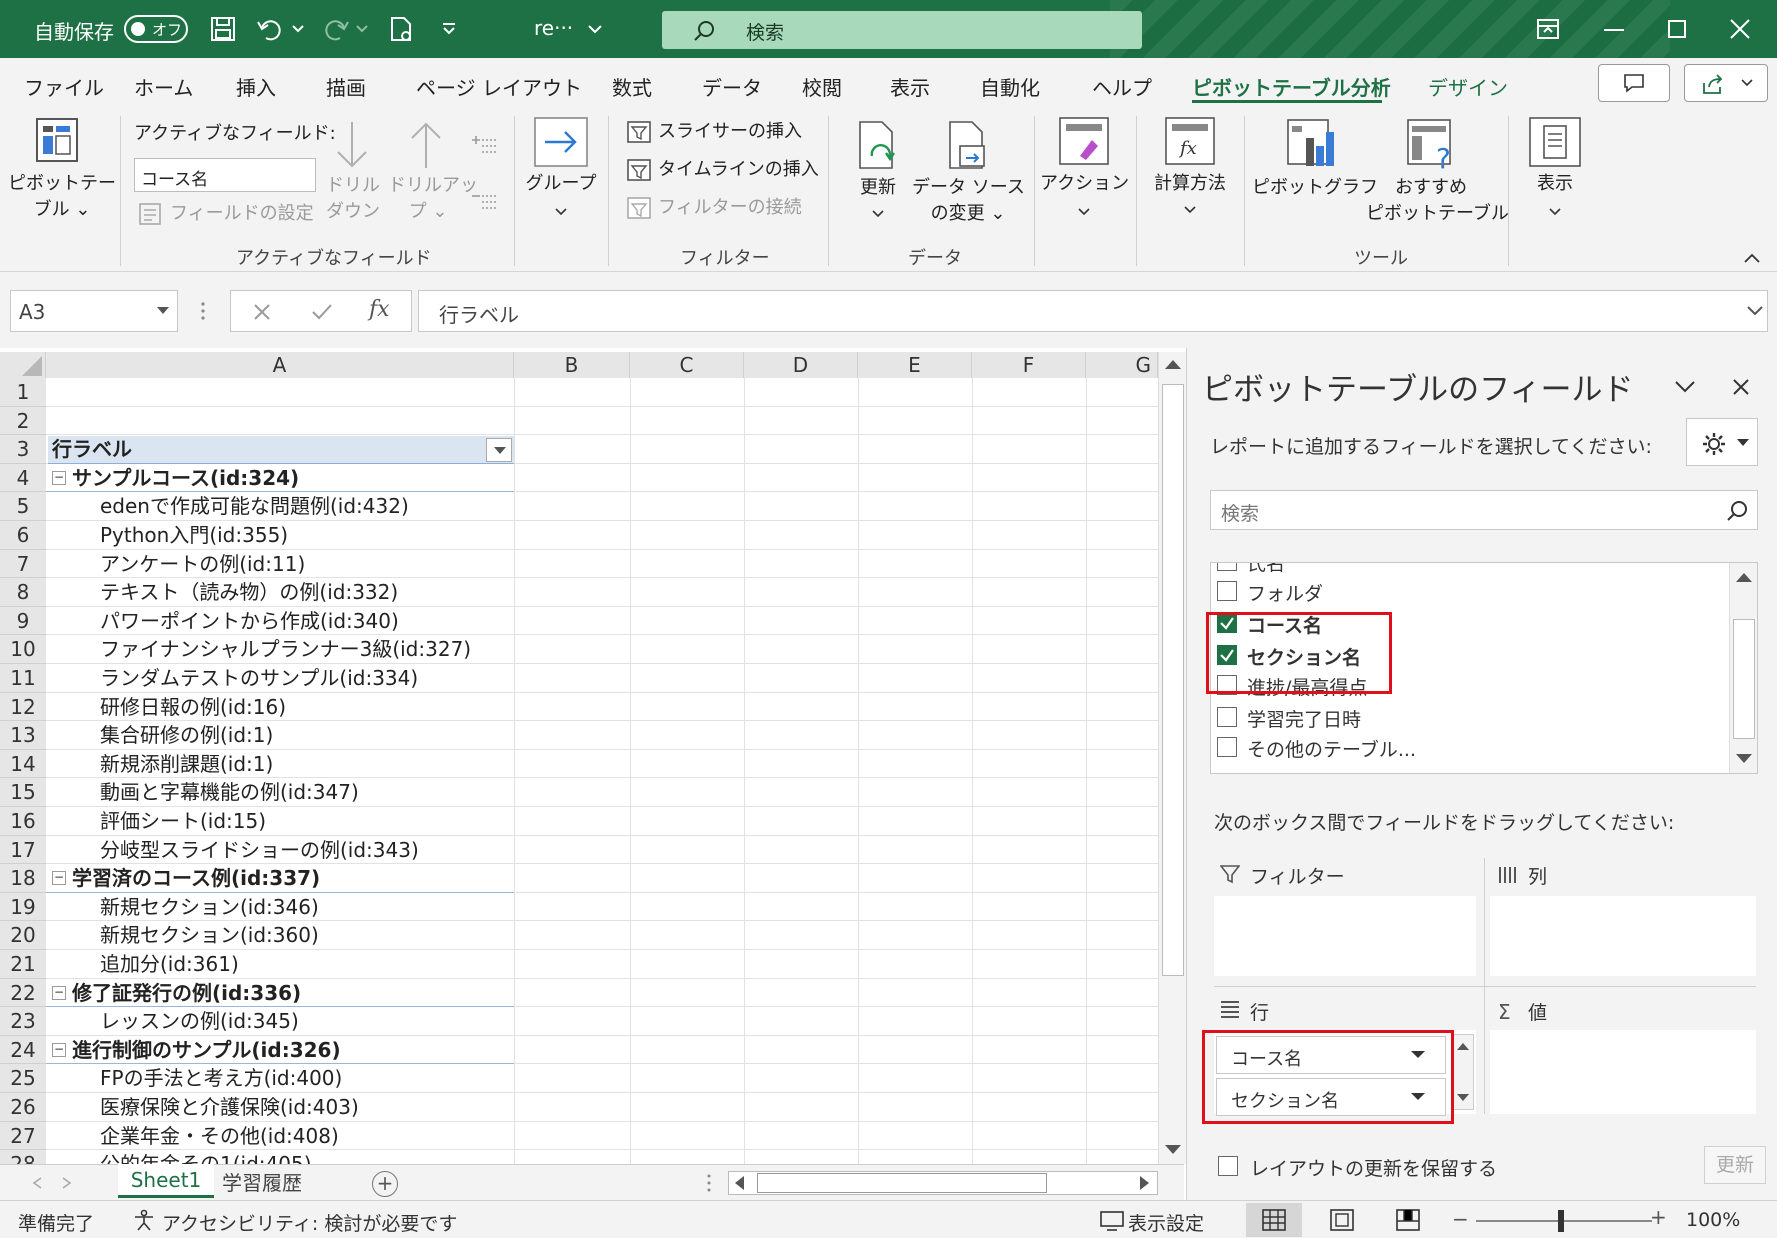  What do you see at coordinates (1463, 1046) in the screenshot?
I see `rows-scroll-up-icon` at bounding box center [1463, 1046].